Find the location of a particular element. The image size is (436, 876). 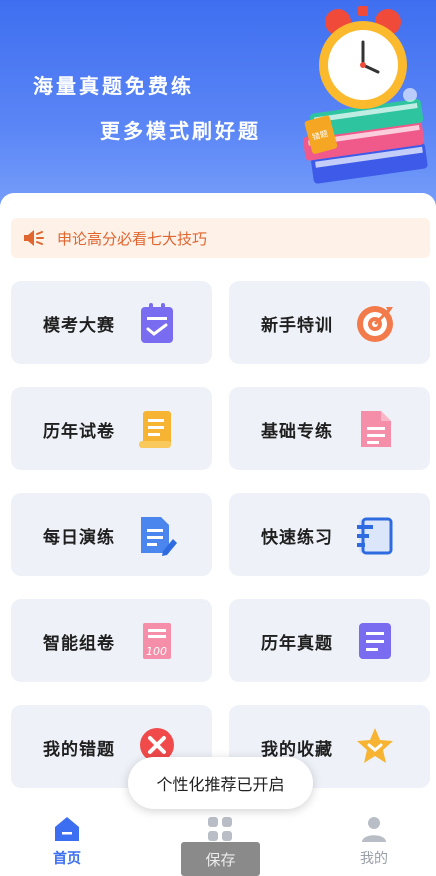

score-badge: 100 is located at coordinates (156, 651).